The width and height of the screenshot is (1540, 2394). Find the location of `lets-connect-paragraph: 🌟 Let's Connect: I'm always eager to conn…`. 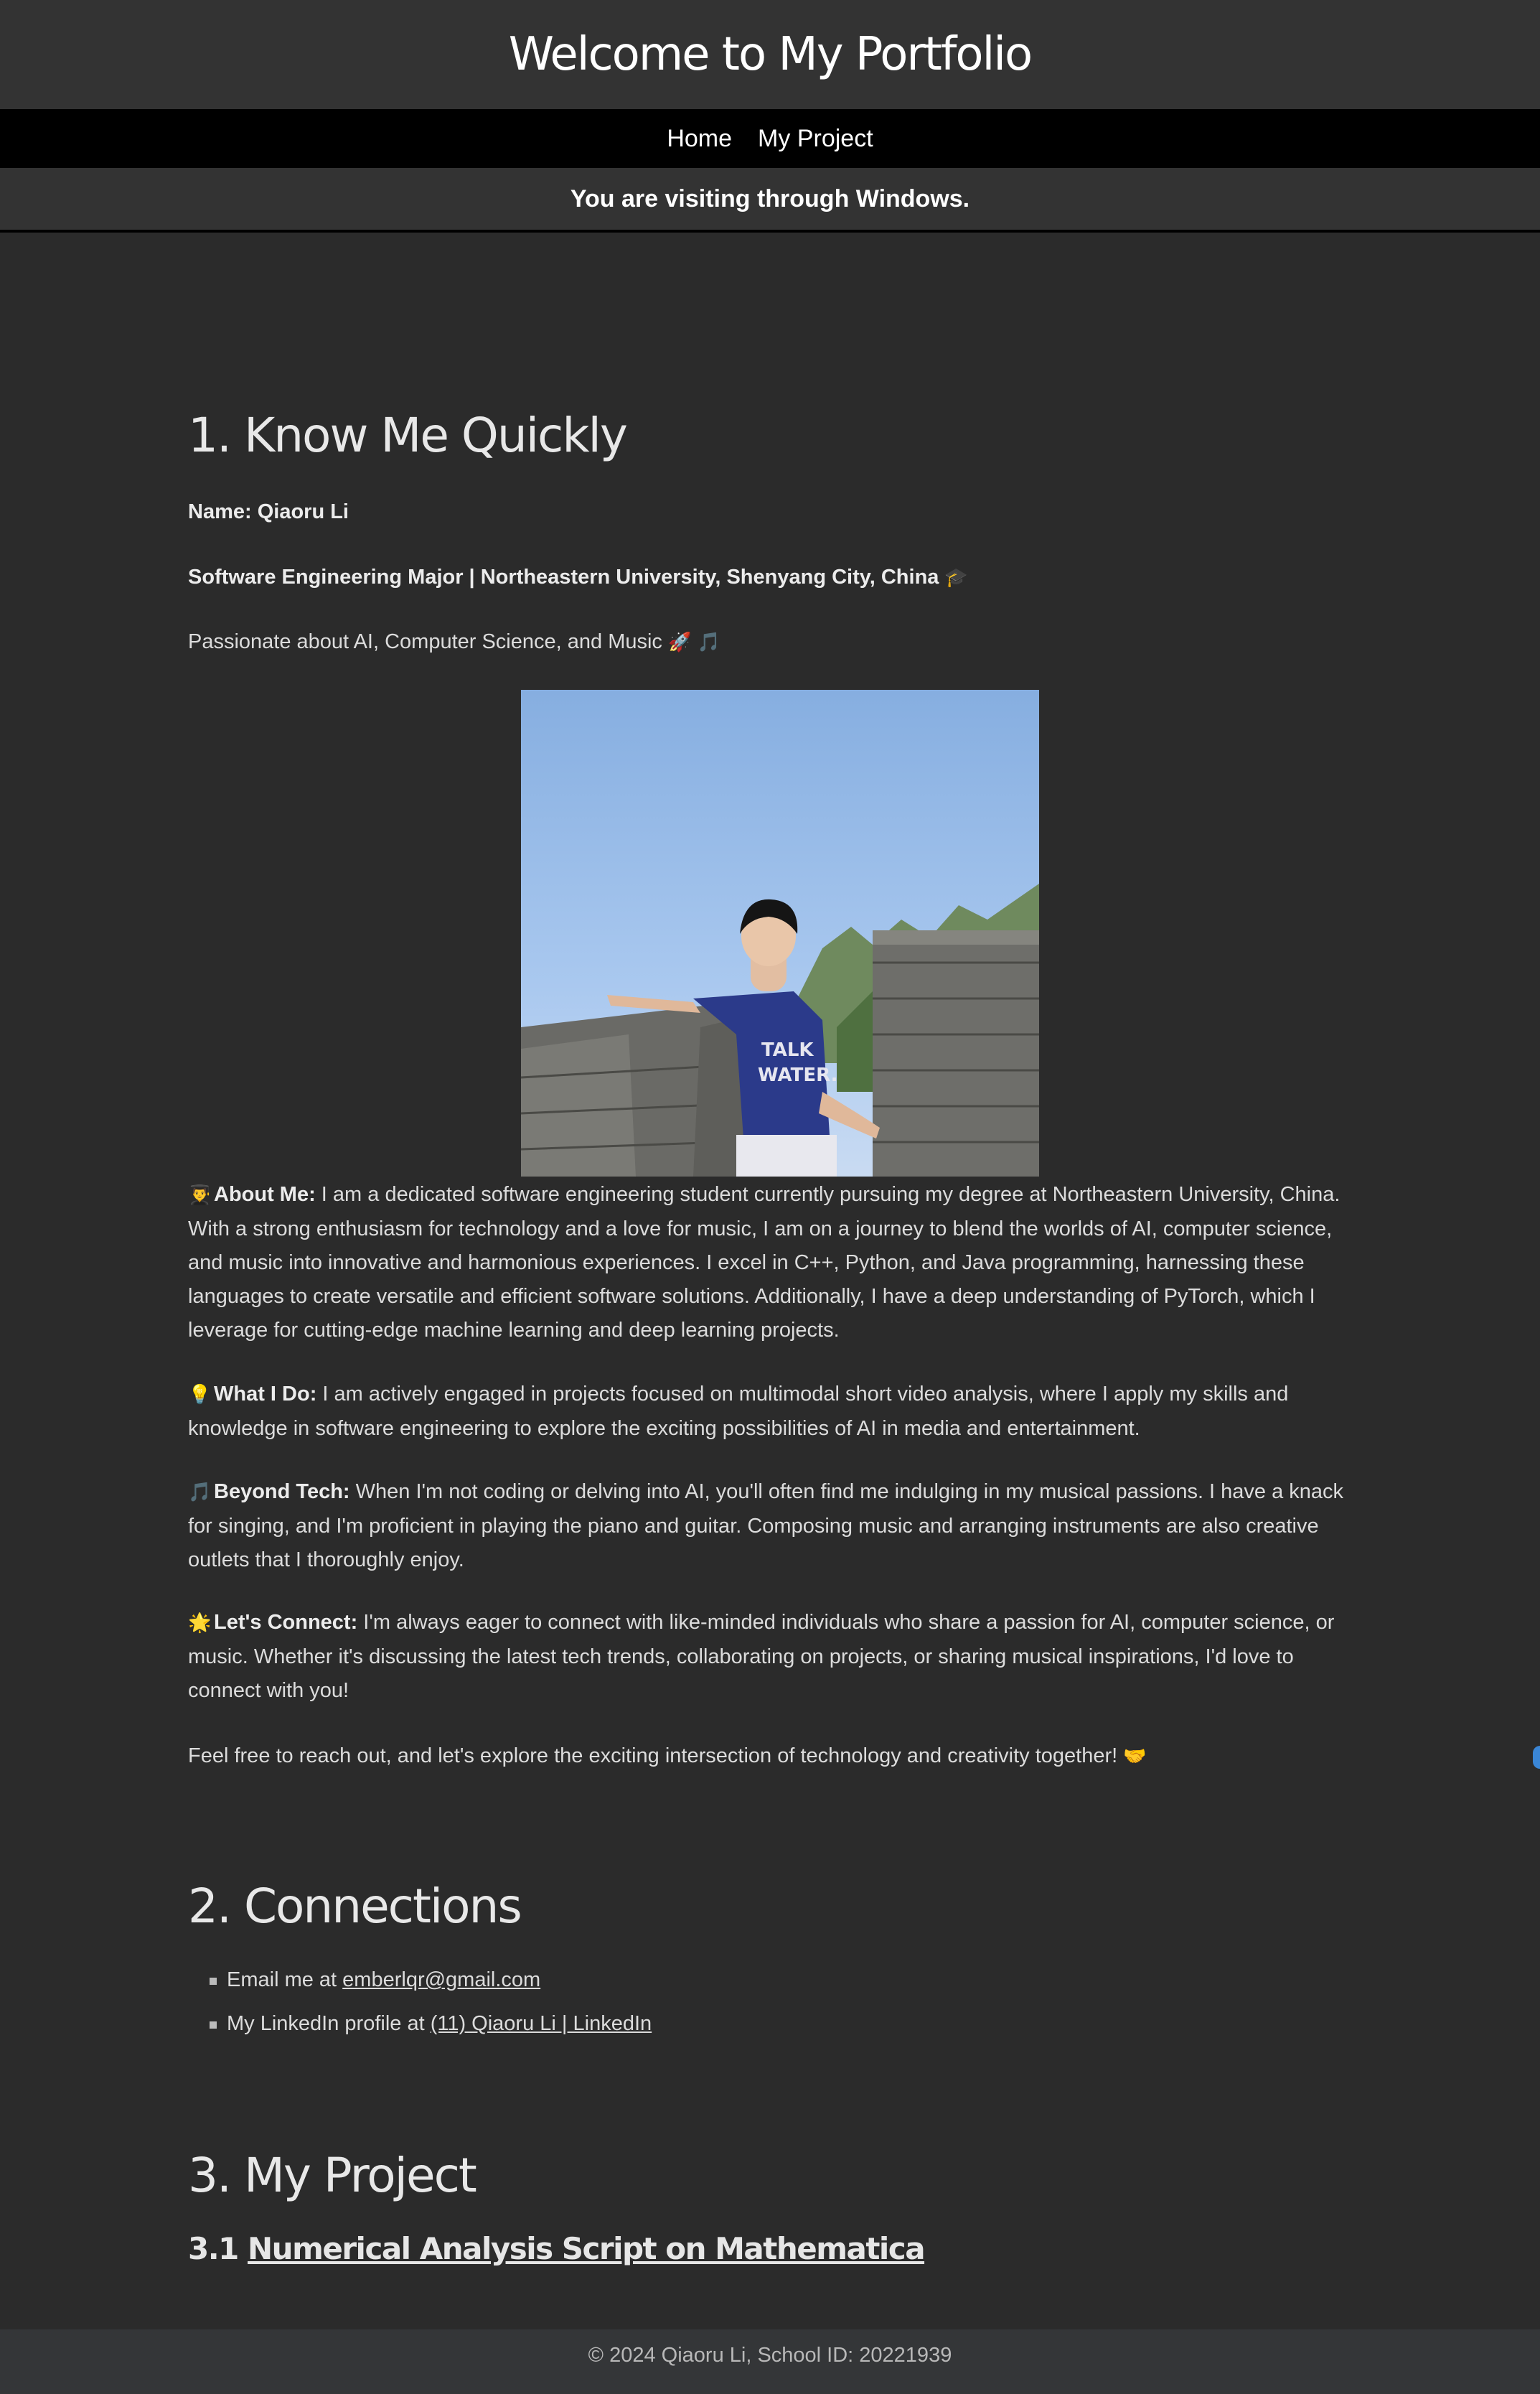

lets-connect-paragraph: 🌟 Let's Connect: I'm always eager to conn… is located at coordinates (779, 1657).